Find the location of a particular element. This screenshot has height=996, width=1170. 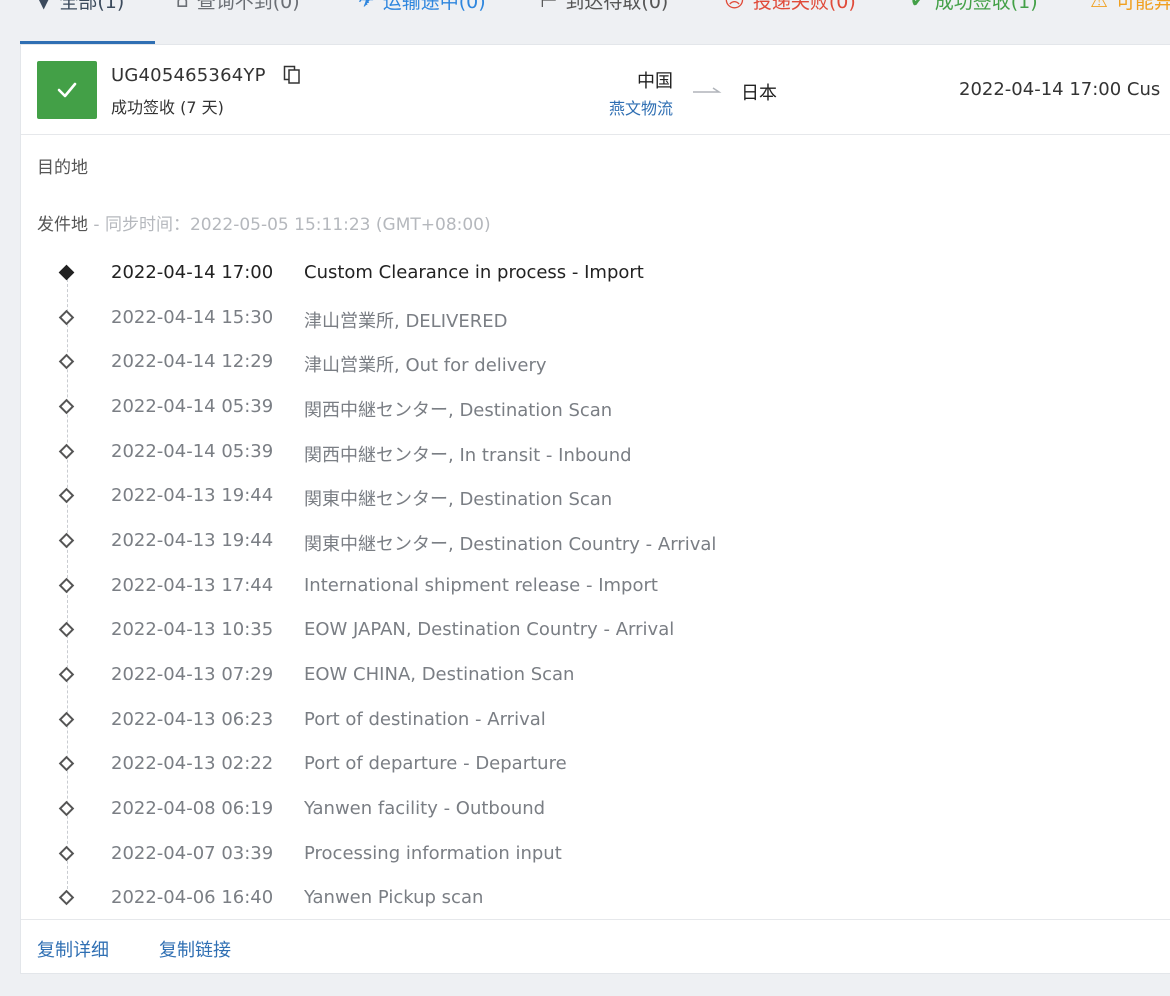

tab-in-transit: ✈ 运输途中(0) is located at coordinates (422, 7).